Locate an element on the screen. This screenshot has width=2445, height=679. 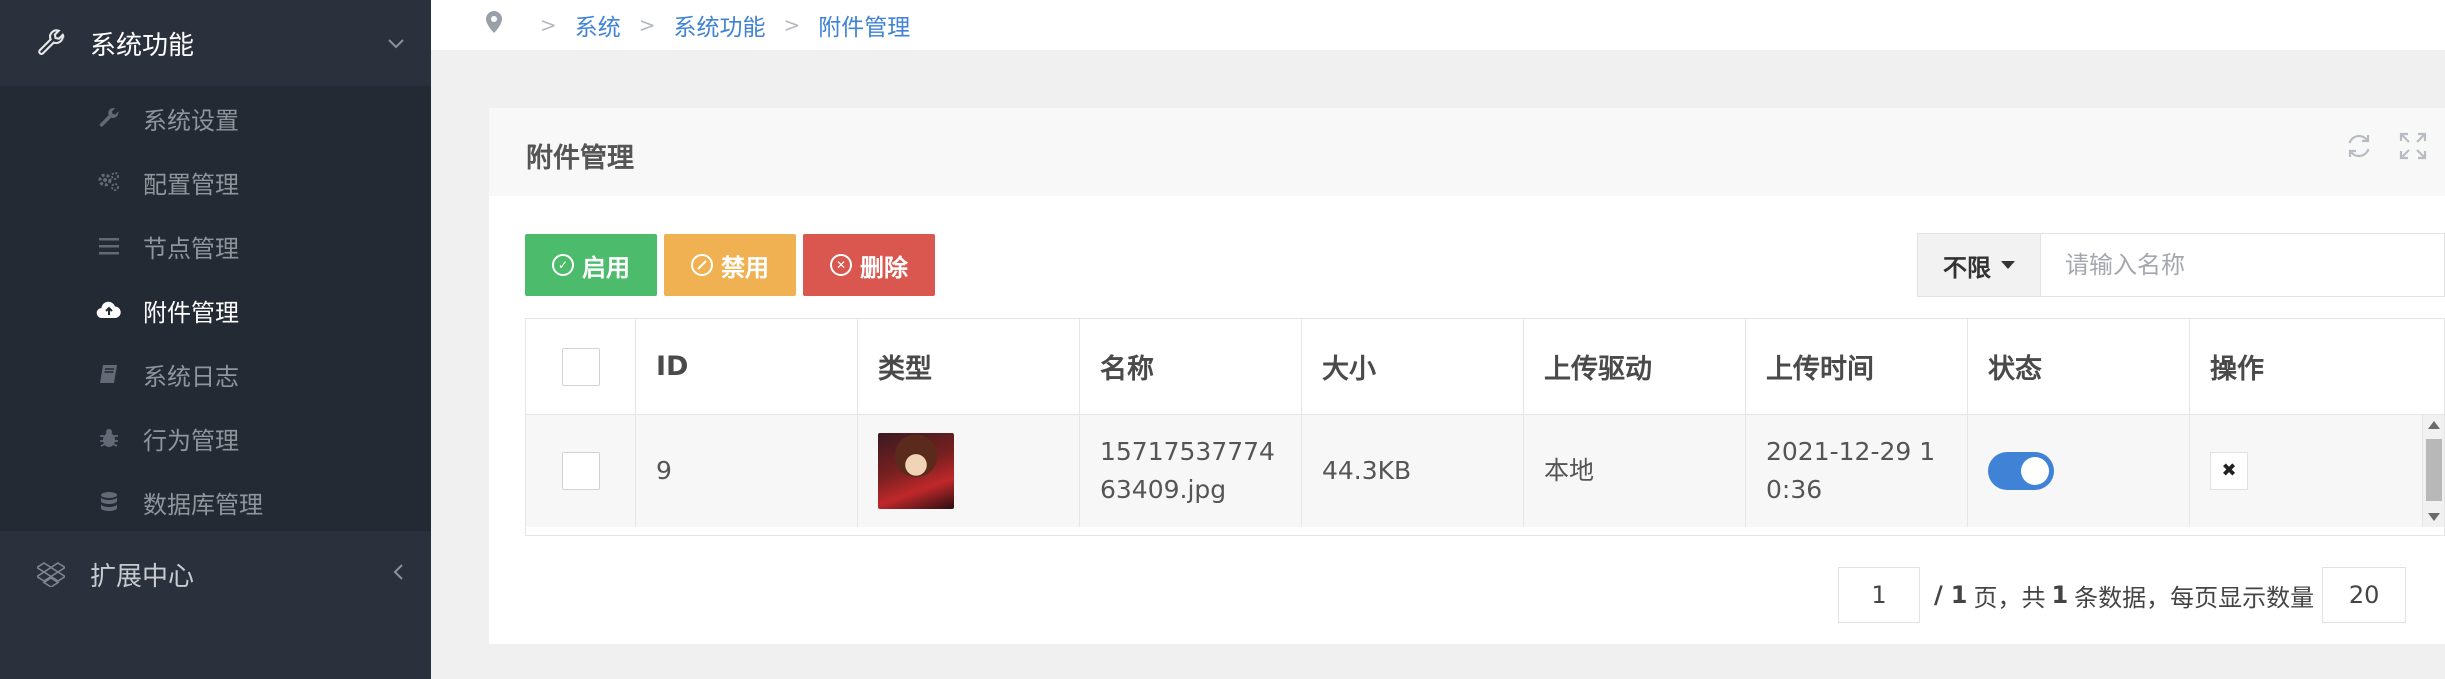
upload-time: 2021-12-29 1 0:36 is located at coordinates (1850, 471).